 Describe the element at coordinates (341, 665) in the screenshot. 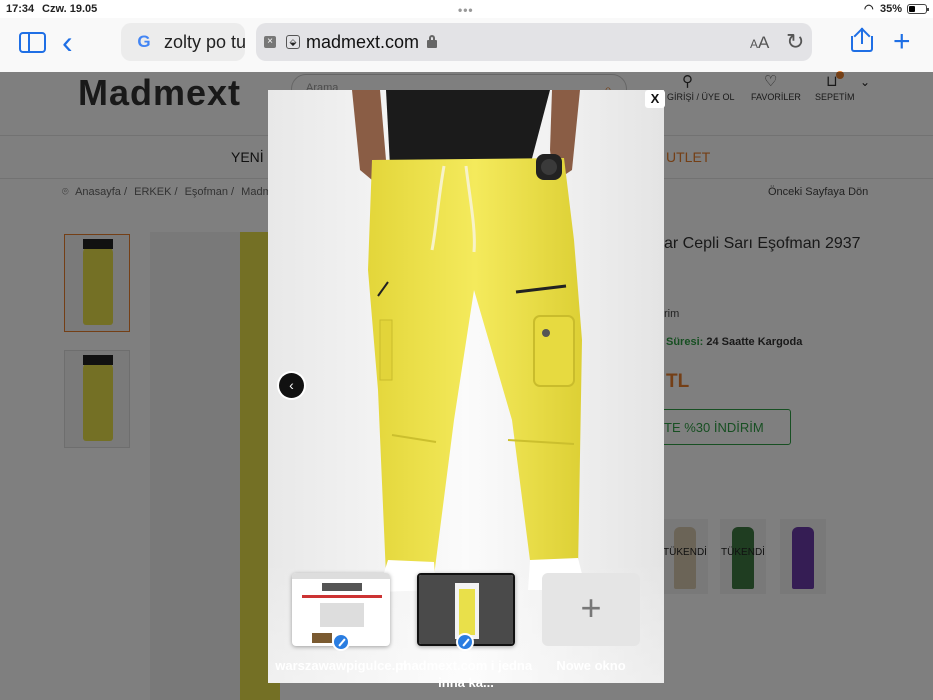

I see `tab-preview-label: warszawawpigulce.pl` at that location.